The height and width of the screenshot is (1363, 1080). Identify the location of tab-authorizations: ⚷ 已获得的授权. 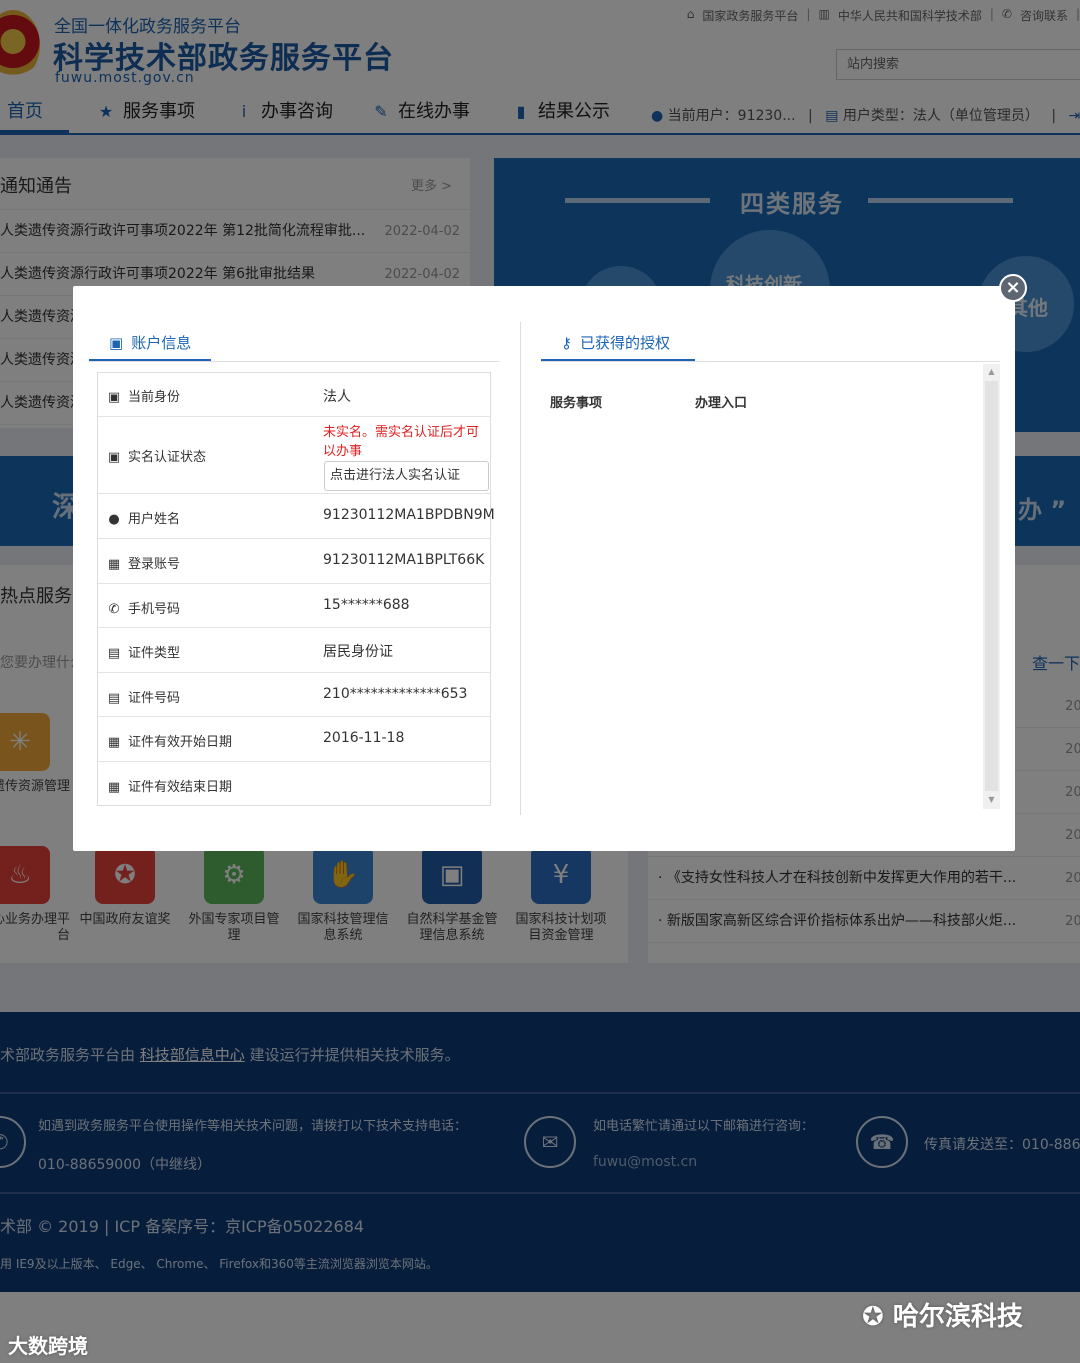
(615, 342).